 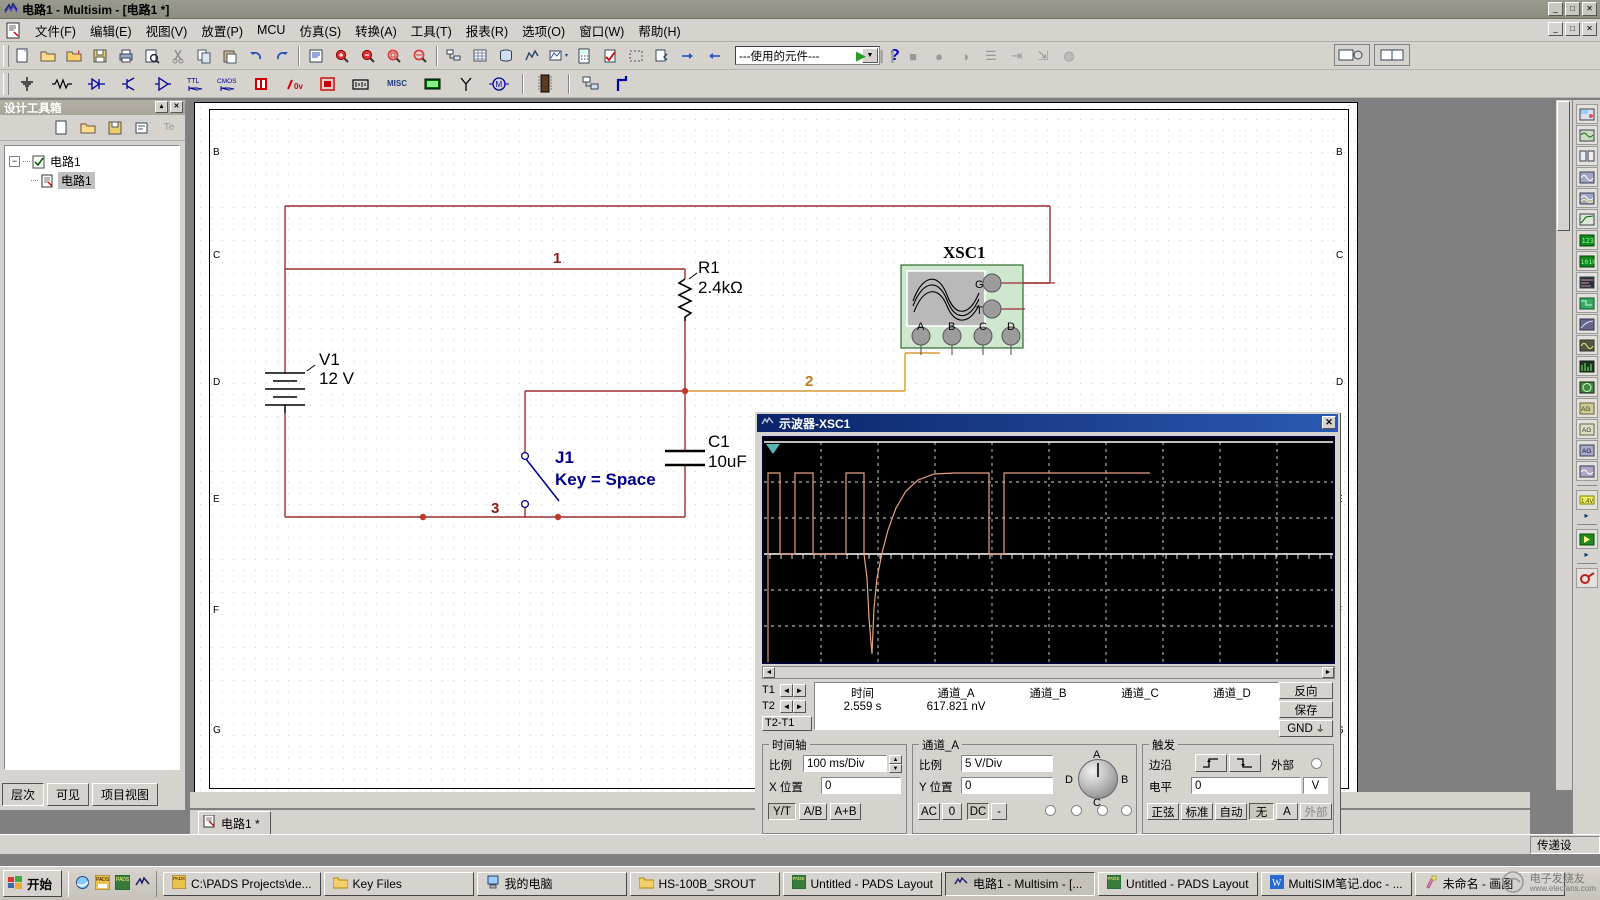 I want to click on transistor-icon, so click(x=130, y=83).